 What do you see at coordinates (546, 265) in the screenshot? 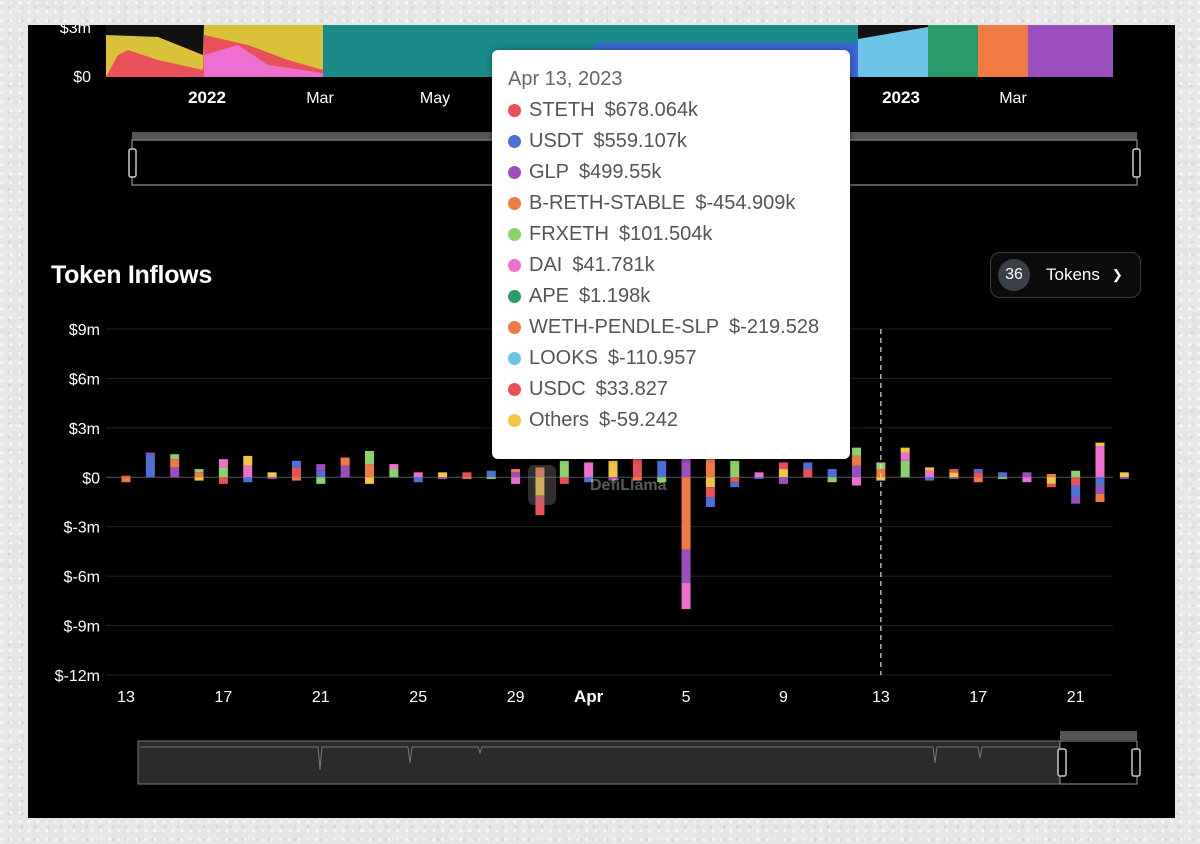
I see `tooltip-series-name: DAI` at bounding box center [546, 265].